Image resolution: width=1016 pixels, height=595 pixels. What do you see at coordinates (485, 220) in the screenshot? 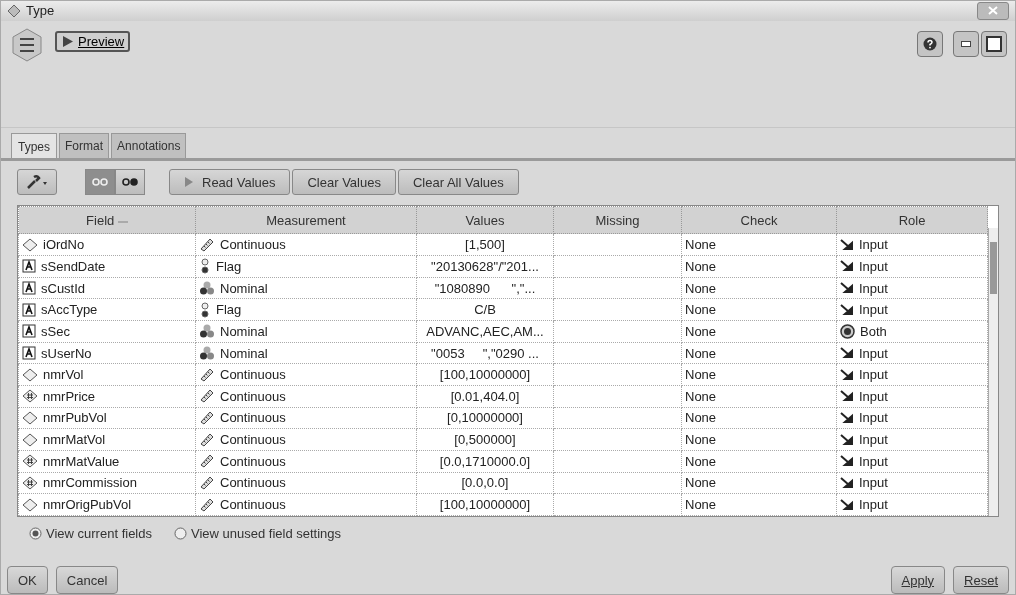
I see `column-header: Values` at bounding box center [485, 220].